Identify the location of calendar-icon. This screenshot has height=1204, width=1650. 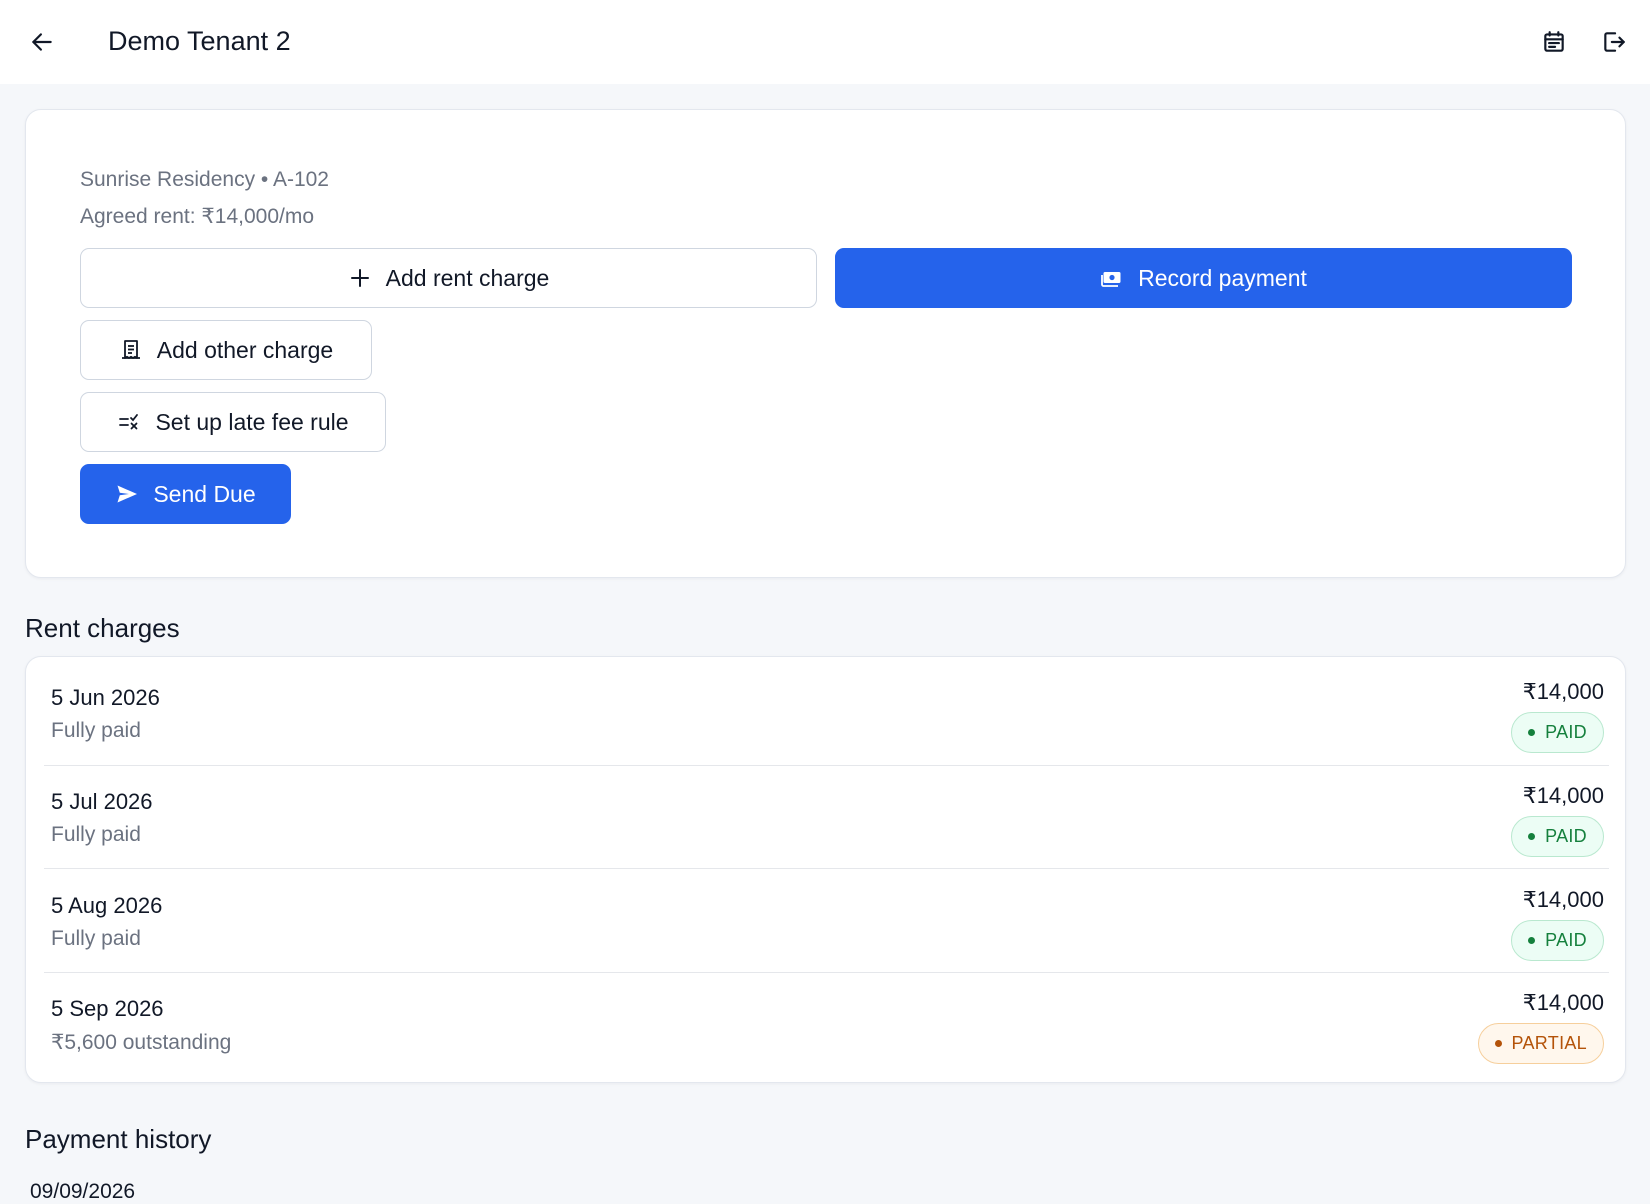
(1554, 41).